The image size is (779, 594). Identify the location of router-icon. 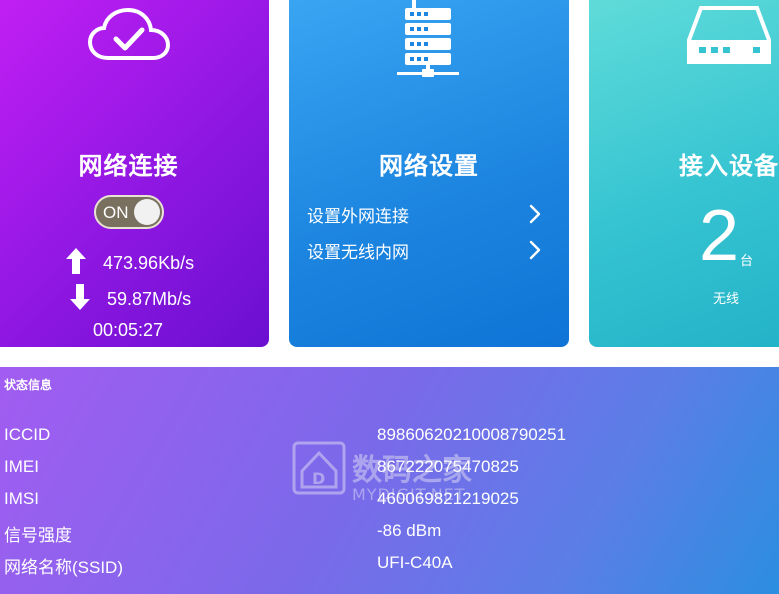
(729, 37).